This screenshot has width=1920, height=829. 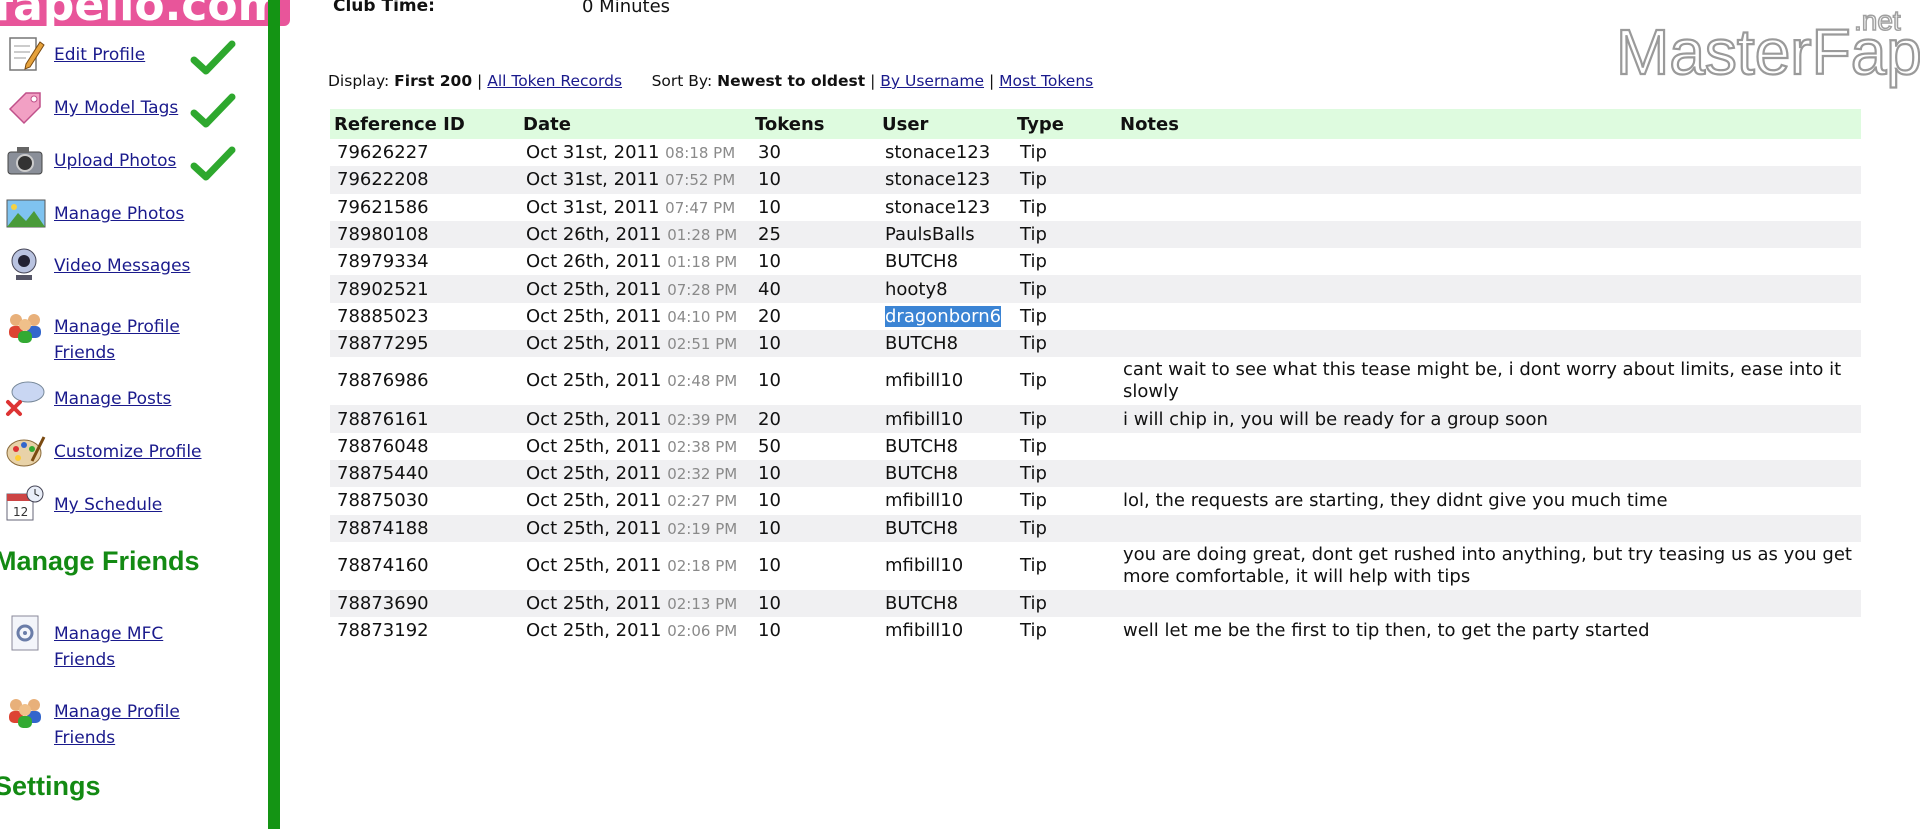 I want to click on cell-tokens: 25, so click(x=814, y=234).